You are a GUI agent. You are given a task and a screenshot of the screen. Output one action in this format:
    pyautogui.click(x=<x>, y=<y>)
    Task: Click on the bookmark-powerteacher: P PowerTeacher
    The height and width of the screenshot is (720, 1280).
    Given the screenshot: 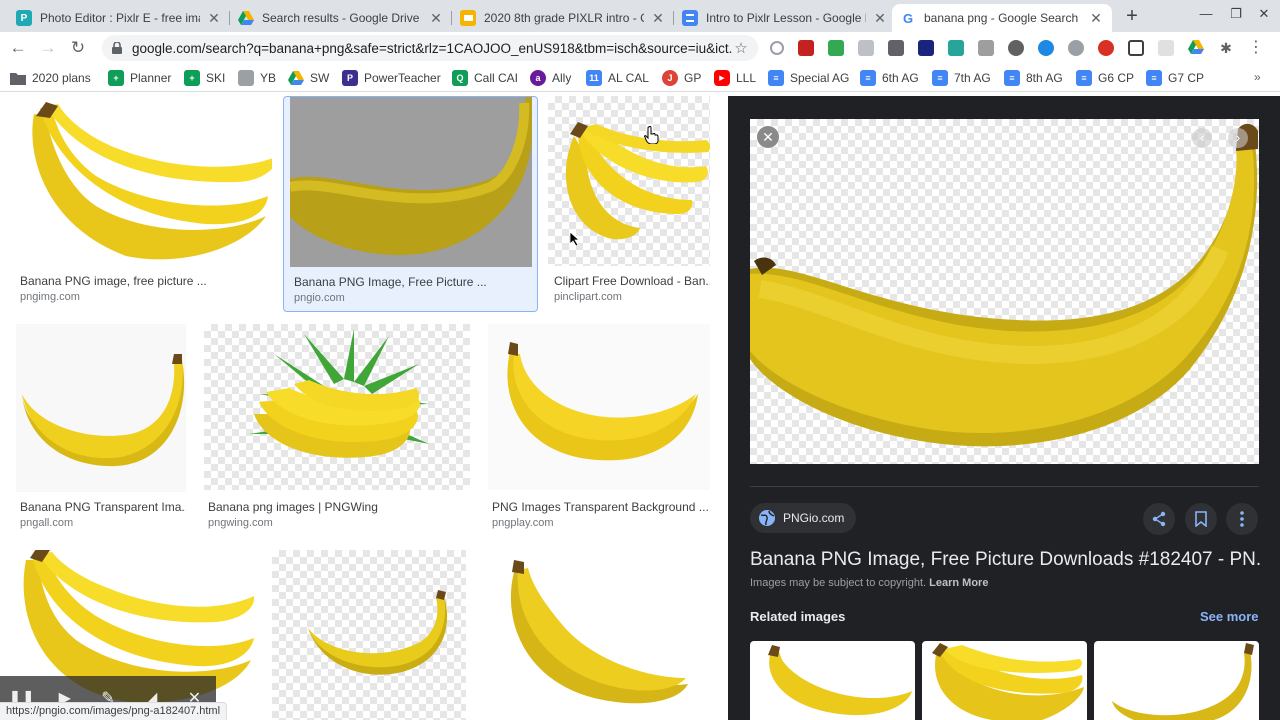 What is the action you would take?
    pyautogui.click(x=391, y=78)
    